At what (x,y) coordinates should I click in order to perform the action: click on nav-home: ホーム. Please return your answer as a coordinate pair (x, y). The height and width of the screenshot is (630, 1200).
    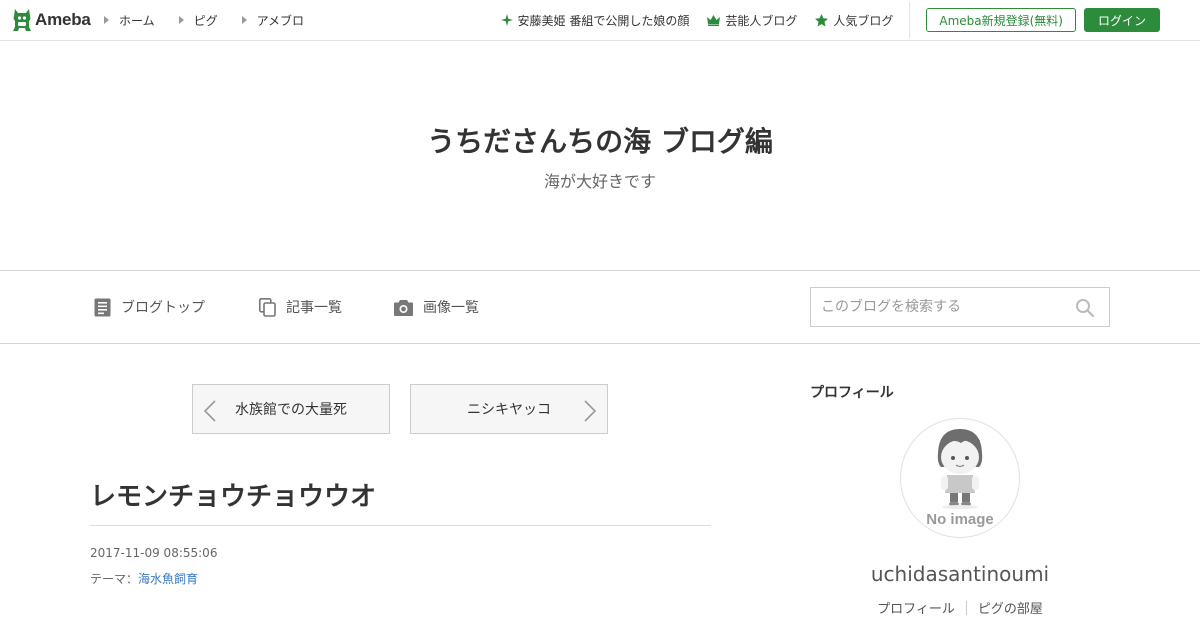
    Looking at the image, I should click on (129, 20).